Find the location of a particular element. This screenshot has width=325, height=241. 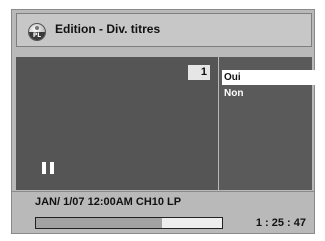

pl-disc-icon: PL is located at coordinates (37, 32).